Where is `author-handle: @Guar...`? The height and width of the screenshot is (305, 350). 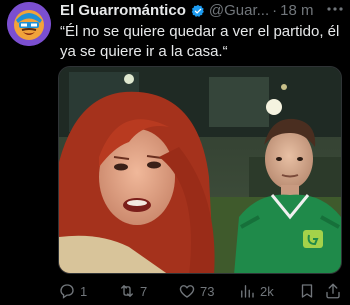 author-handle: @Guar... is located at coordinates (239, 10).